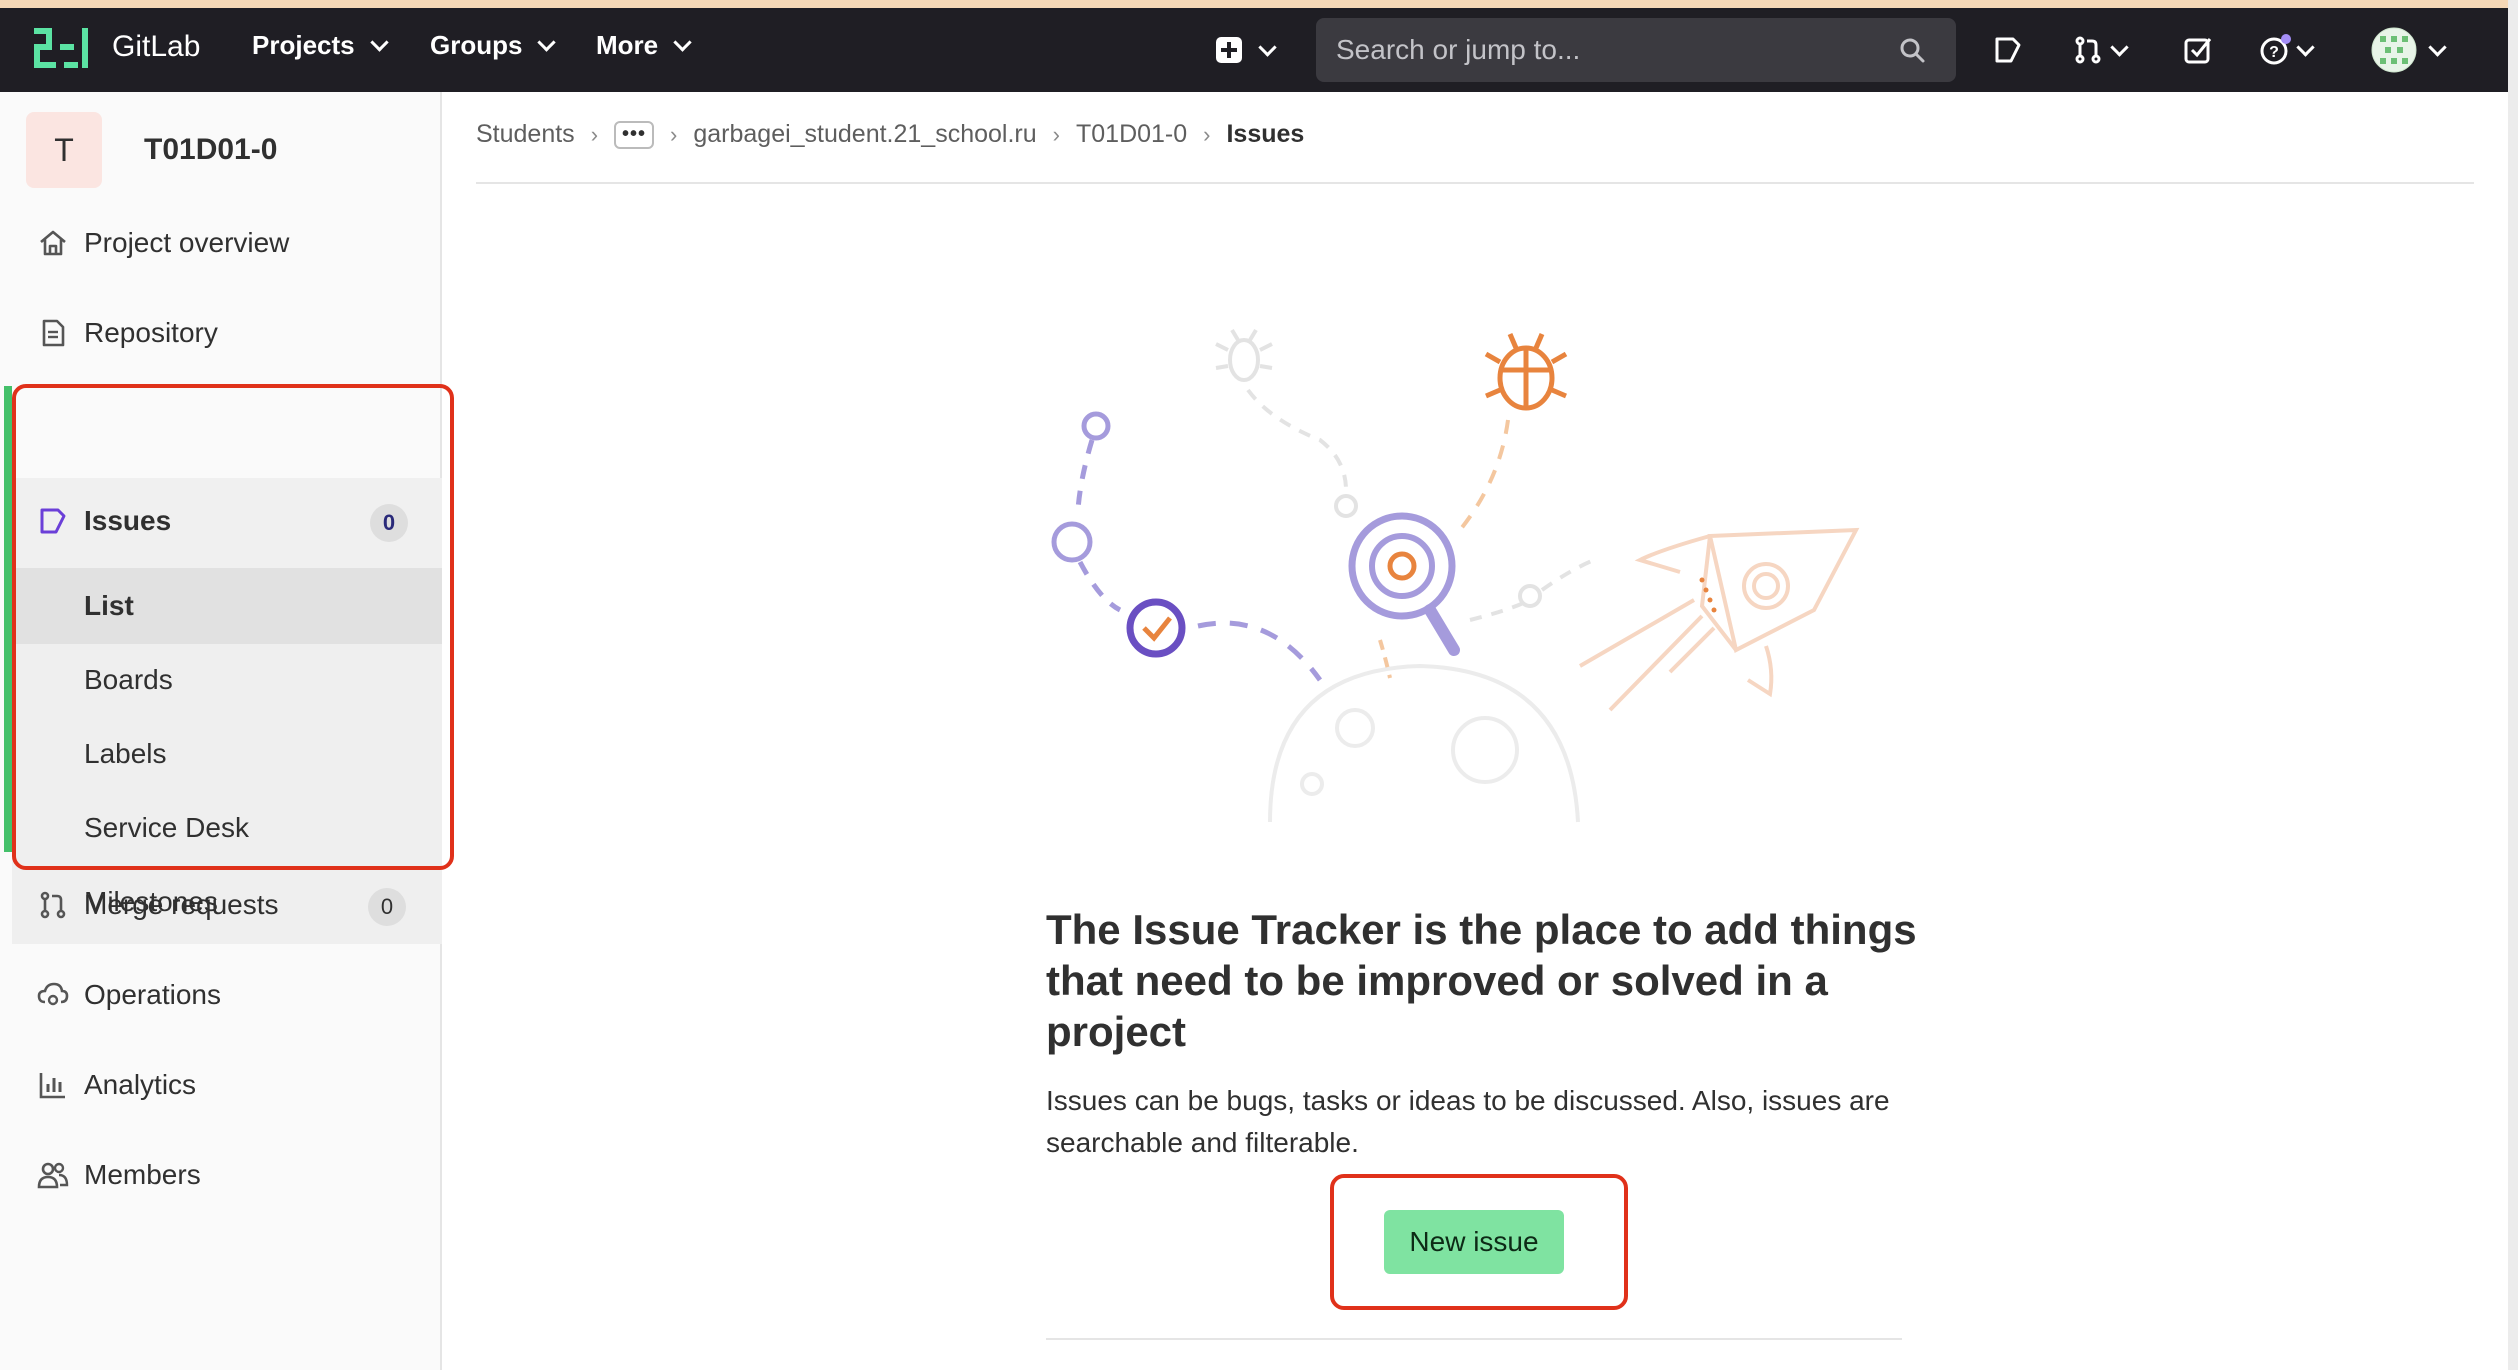 Image resolution: width=2518 pixels, height=1370 pixels. What do you see at coordinates (1265, 134) in the screenshot?
I see `breadcrumb-current: Issues` at bounding box center [1265, 134].